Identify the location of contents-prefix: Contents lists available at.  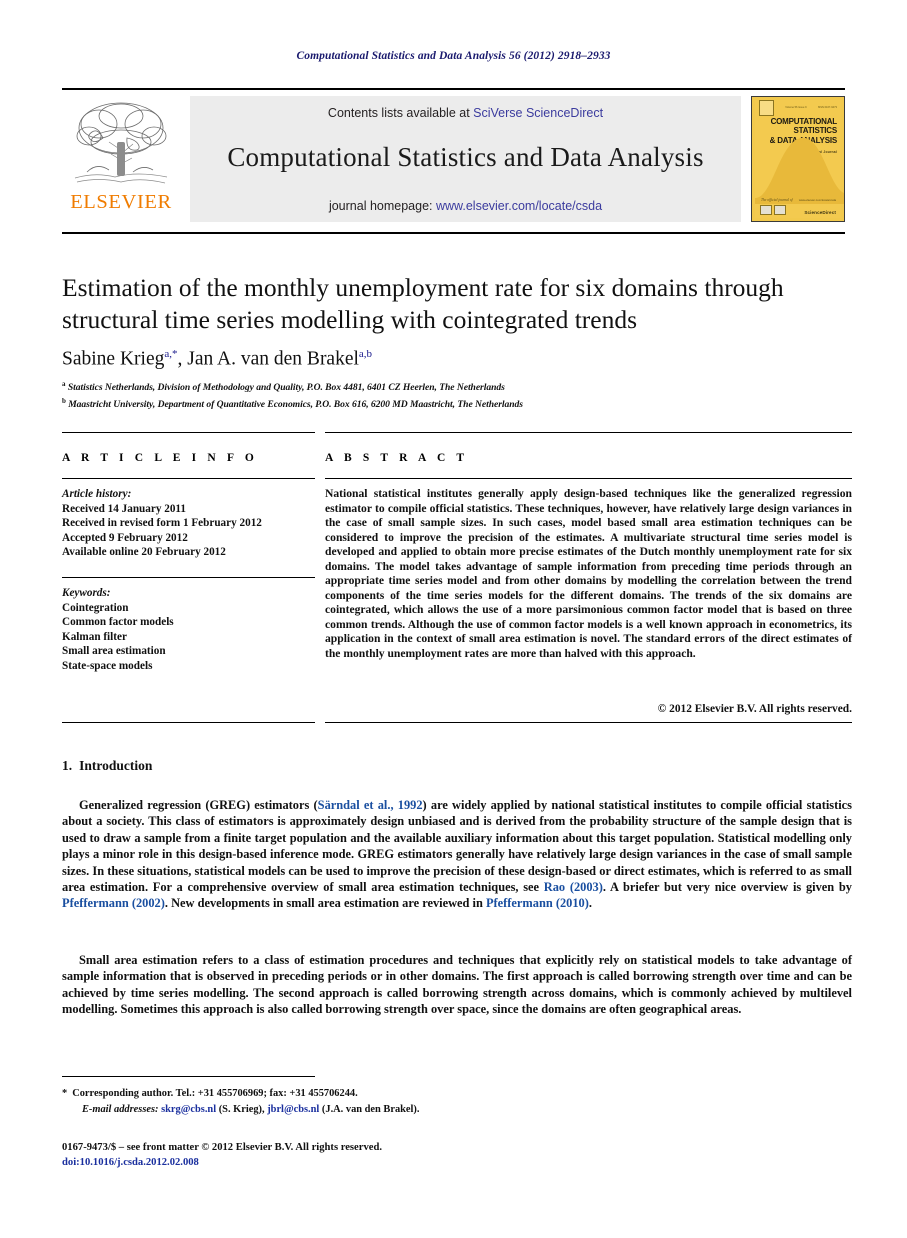
(400, 113).